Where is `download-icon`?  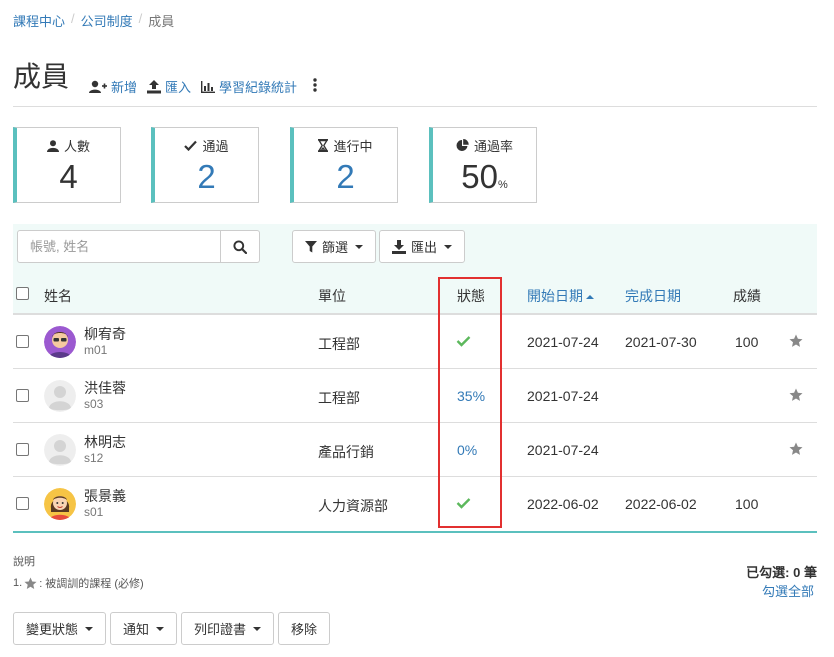 download-icon is located at coordinates (399, 246).